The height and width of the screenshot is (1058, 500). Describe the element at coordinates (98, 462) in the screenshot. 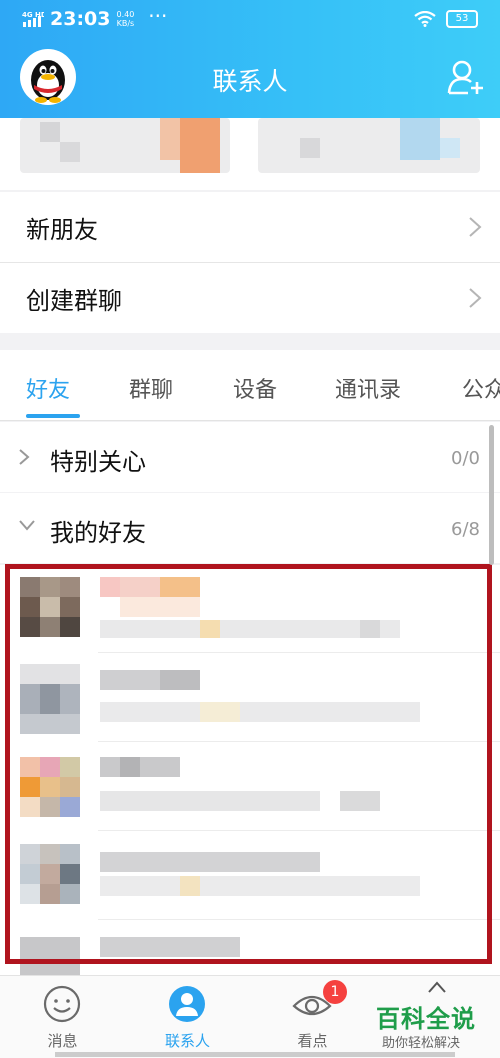

I see `group-label: 特别关心` at that location.